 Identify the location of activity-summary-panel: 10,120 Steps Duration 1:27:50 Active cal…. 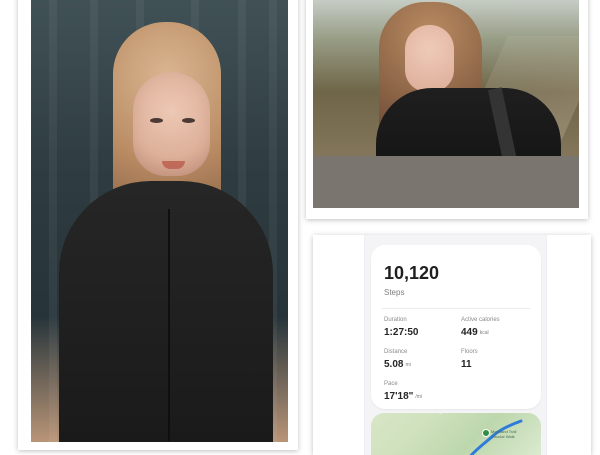
(456, 327).